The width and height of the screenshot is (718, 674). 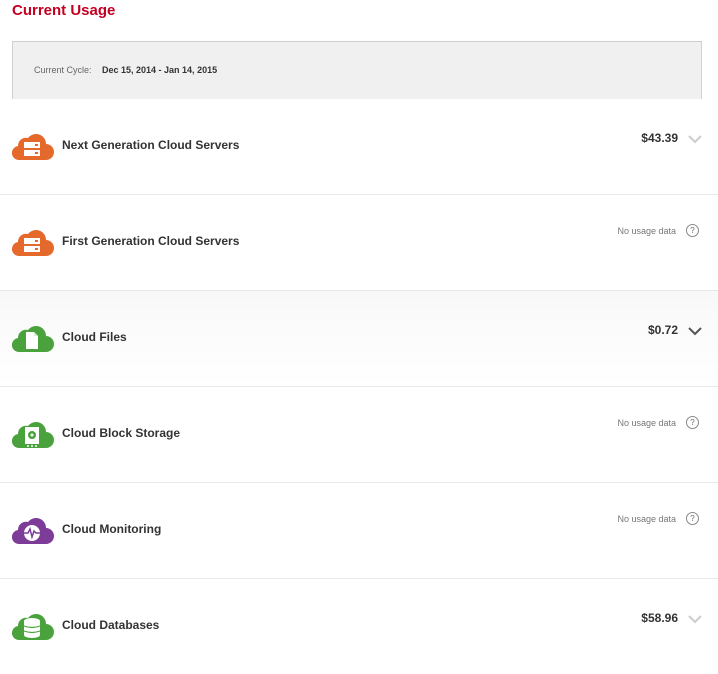 I want to click on product-row-monitoring: Cloud Monitoring No usage data ?, so click(x=359, y=531).